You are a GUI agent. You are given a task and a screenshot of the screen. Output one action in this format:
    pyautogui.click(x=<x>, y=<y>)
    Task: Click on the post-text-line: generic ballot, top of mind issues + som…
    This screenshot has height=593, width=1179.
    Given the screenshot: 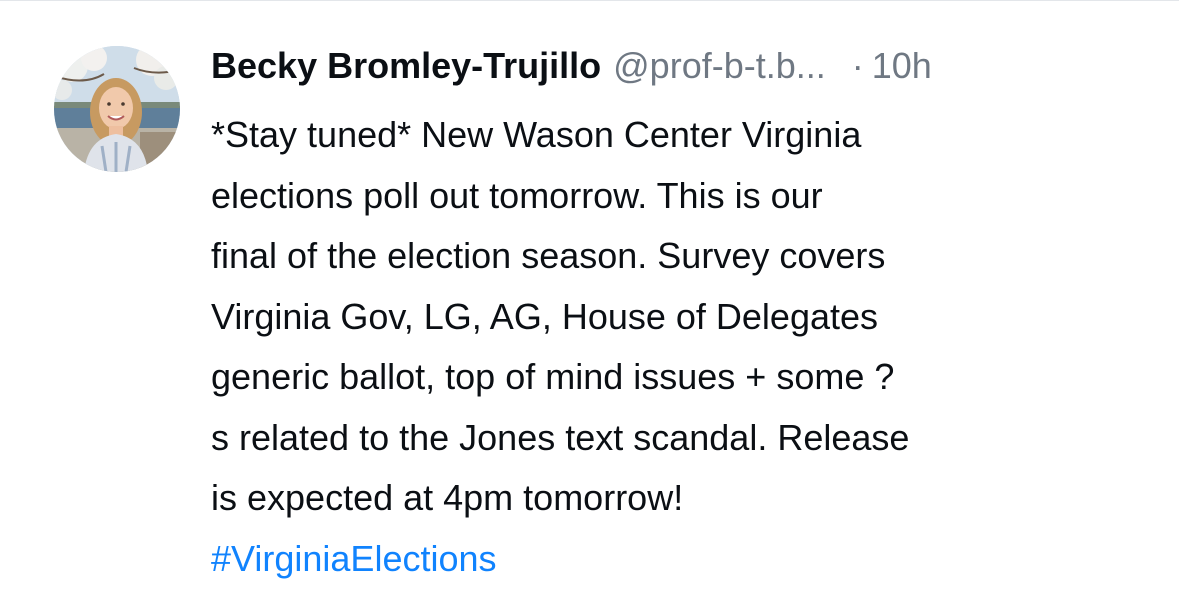 What is the action you would take?
    pyautogui.click(x=553, y=376)
    